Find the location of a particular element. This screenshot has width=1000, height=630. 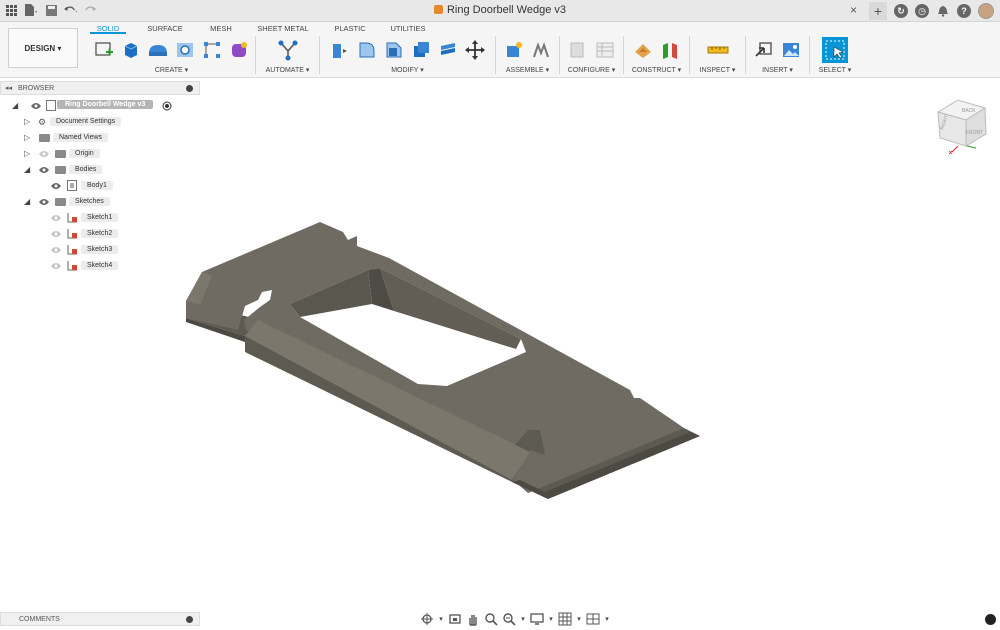

fillet-icon is located at coordinates (367, 50).